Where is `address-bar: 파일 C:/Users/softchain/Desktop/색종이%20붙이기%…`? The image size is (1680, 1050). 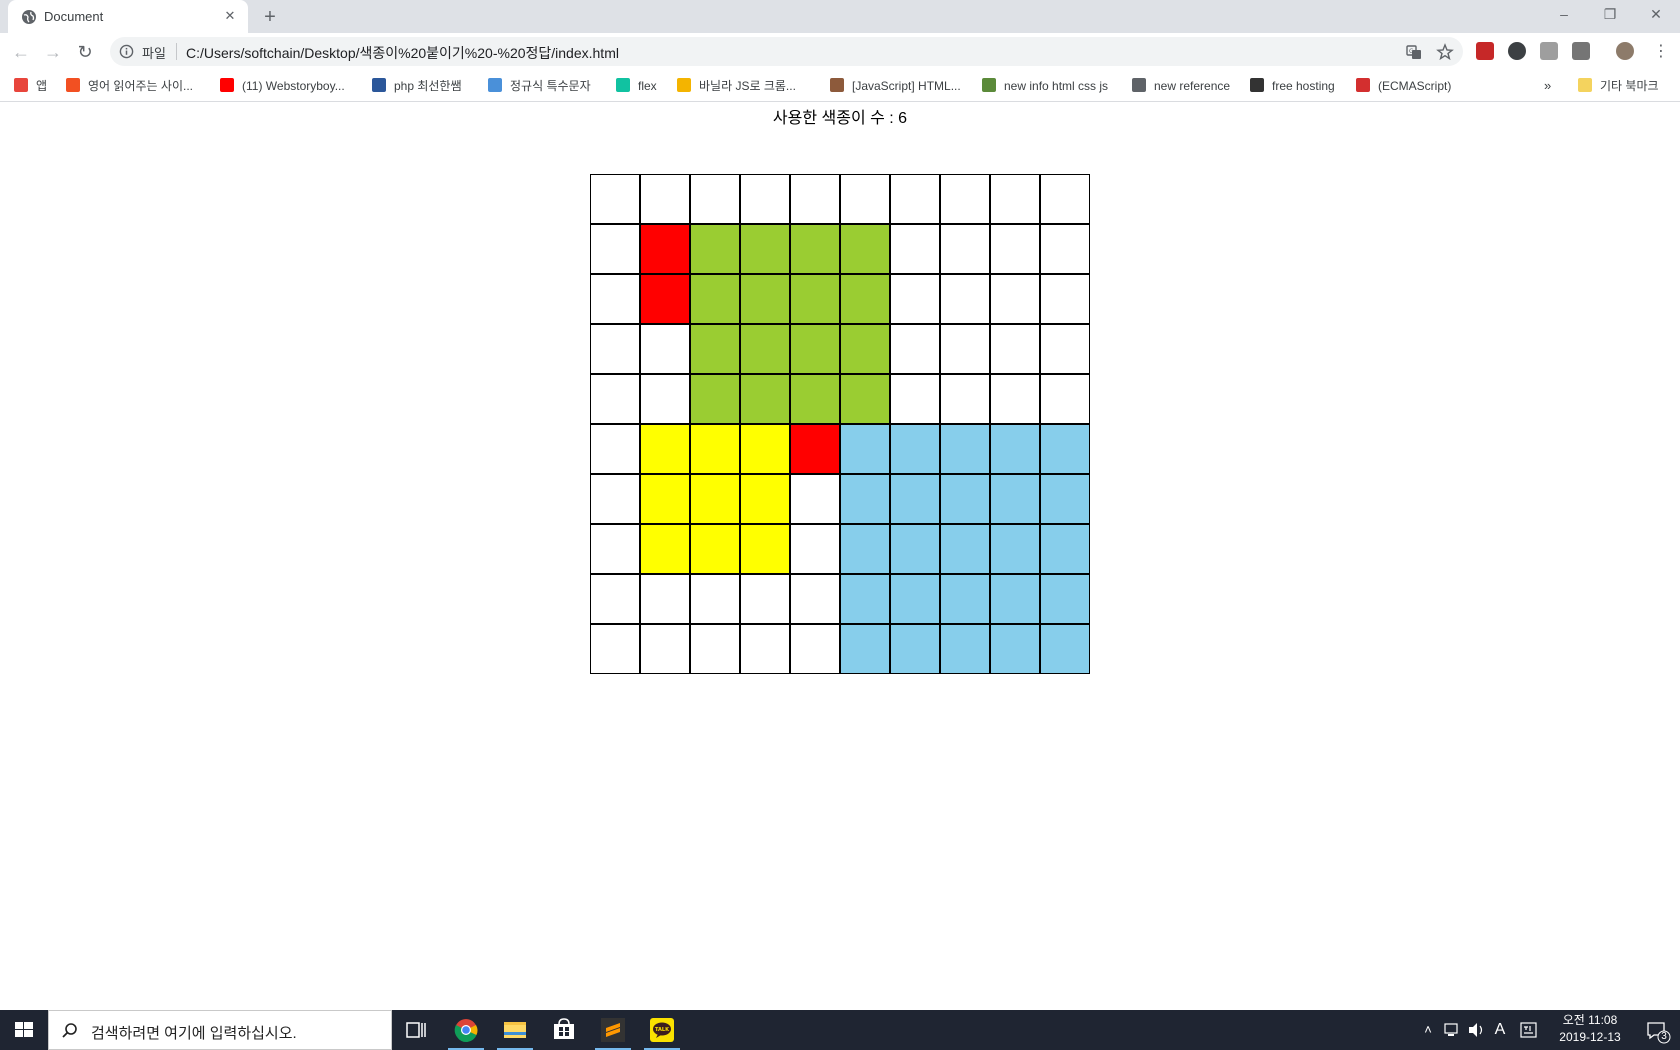 address-bar: 파일 C:/Users/softchain/Desktop/색종이%20붙이기%… is located at coordinates (786, 51).